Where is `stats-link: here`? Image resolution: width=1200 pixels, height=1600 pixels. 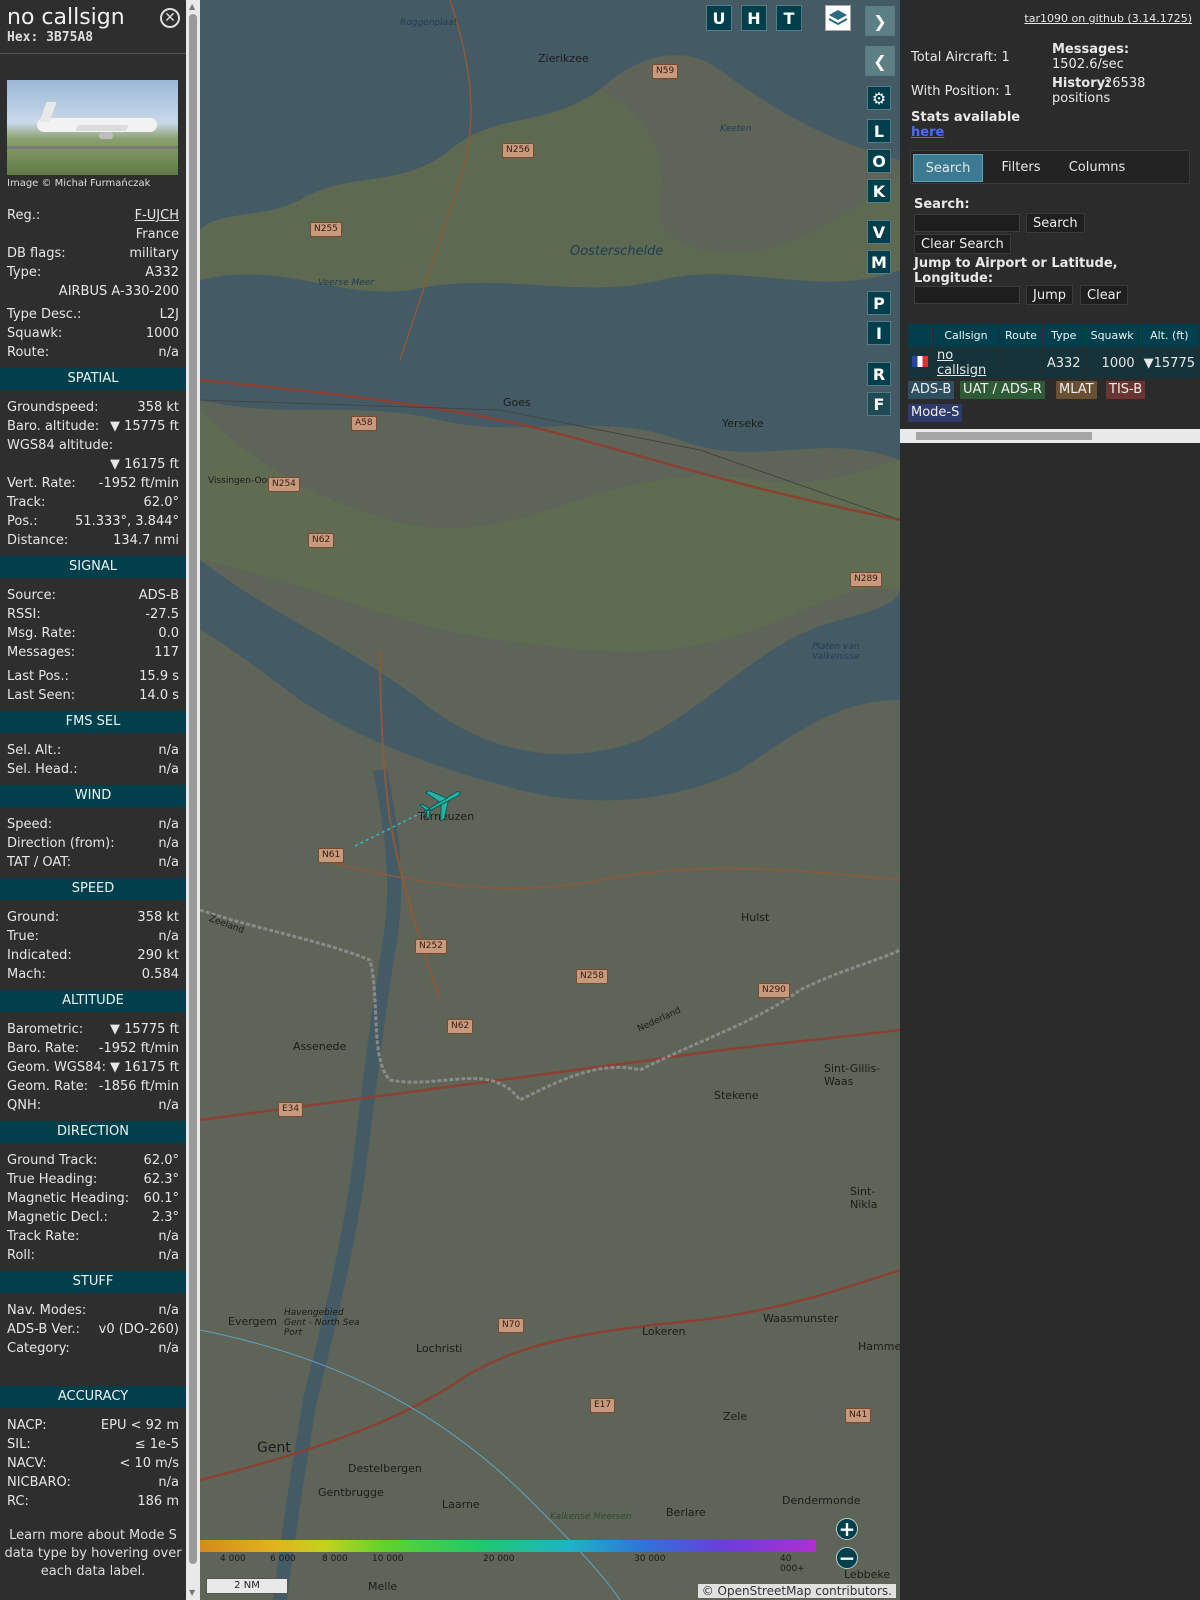 stats-link: here is located at coordinates (927, 132).